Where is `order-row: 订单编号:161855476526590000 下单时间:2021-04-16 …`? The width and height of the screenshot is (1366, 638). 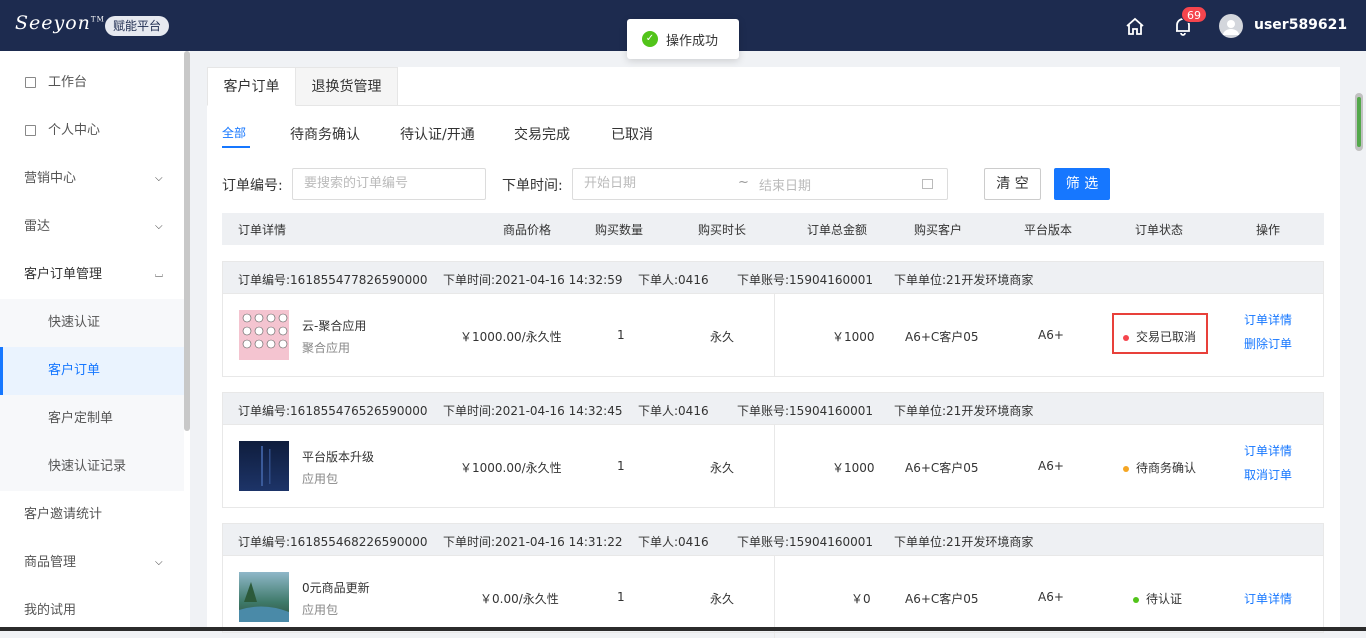 order-row: 订单编号:161855476526590000 下单时间:2021-04-16 … is located at coordinates (773, 450).